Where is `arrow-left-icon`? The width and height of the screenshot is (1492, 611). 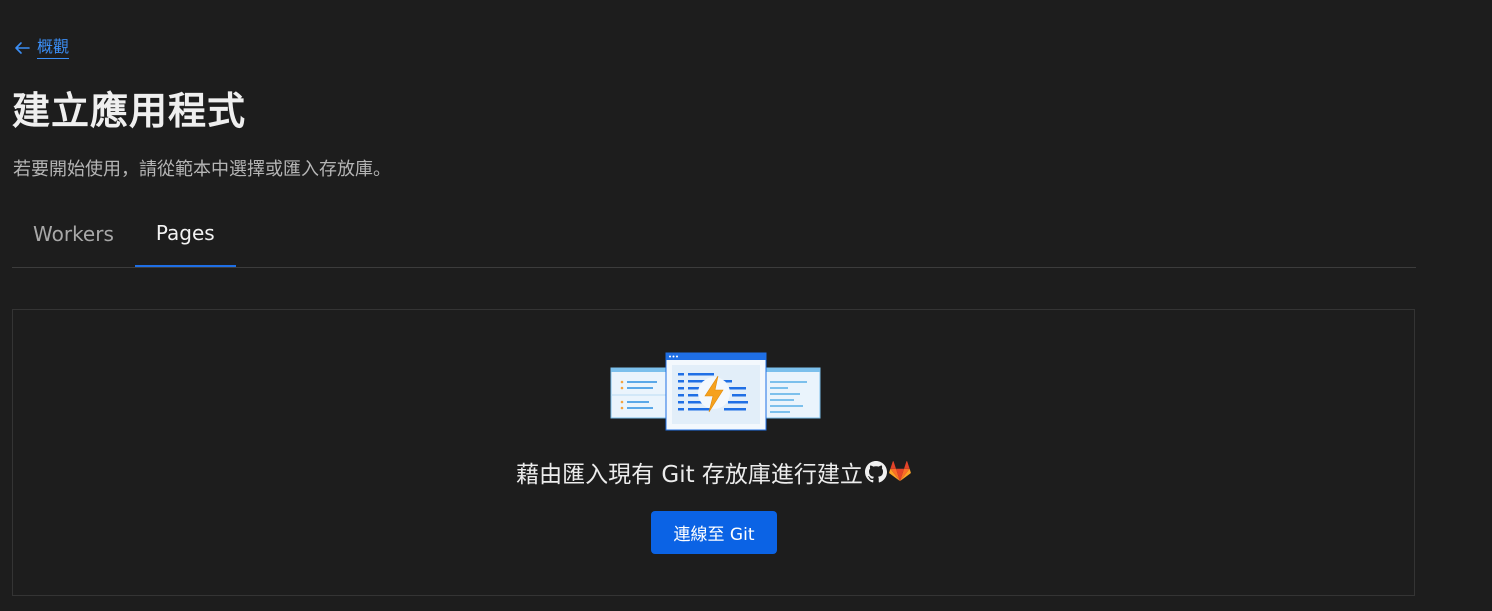
arrow-left-icon is located at coordinates (22, 47).